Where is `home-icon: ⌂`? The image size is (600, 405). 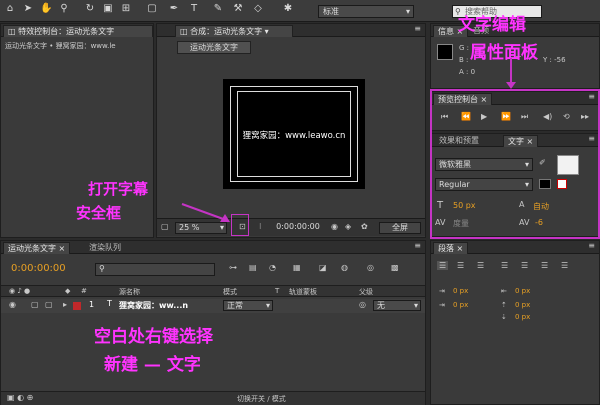 home-icon: ⌂ is located at coordinates (10, 9).